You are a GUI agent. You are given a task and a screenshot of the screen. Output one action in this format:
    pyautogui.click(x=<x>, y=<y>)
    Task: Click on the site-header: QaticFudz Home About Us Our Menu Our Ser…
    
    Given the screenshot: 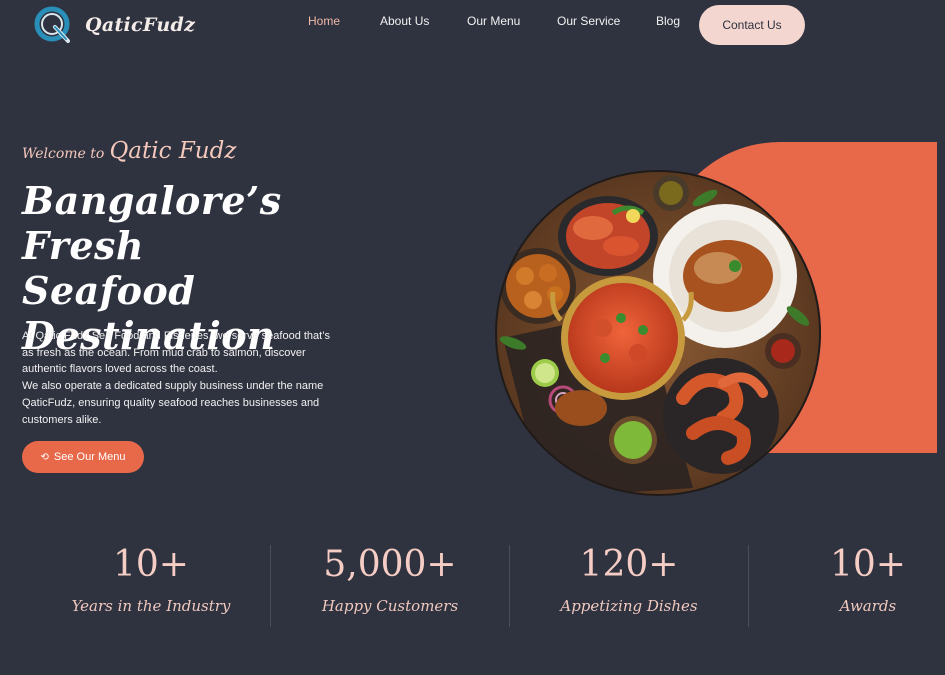 What is the action you would take?
    pyautogui.click(x=472, y=24)
    